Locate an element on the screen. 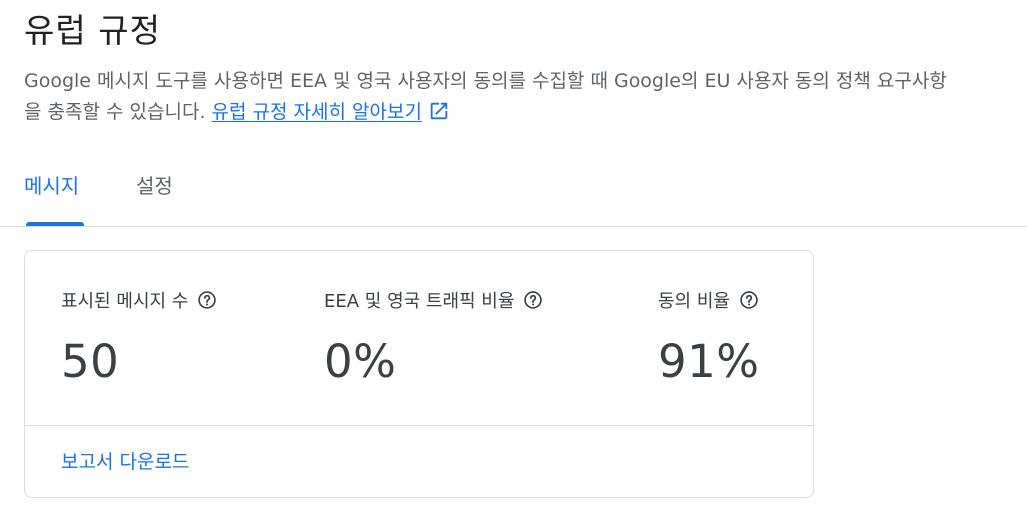 The width and height of the screenshot is (1027, 520). card-divider is located at coordinates (419, 425).